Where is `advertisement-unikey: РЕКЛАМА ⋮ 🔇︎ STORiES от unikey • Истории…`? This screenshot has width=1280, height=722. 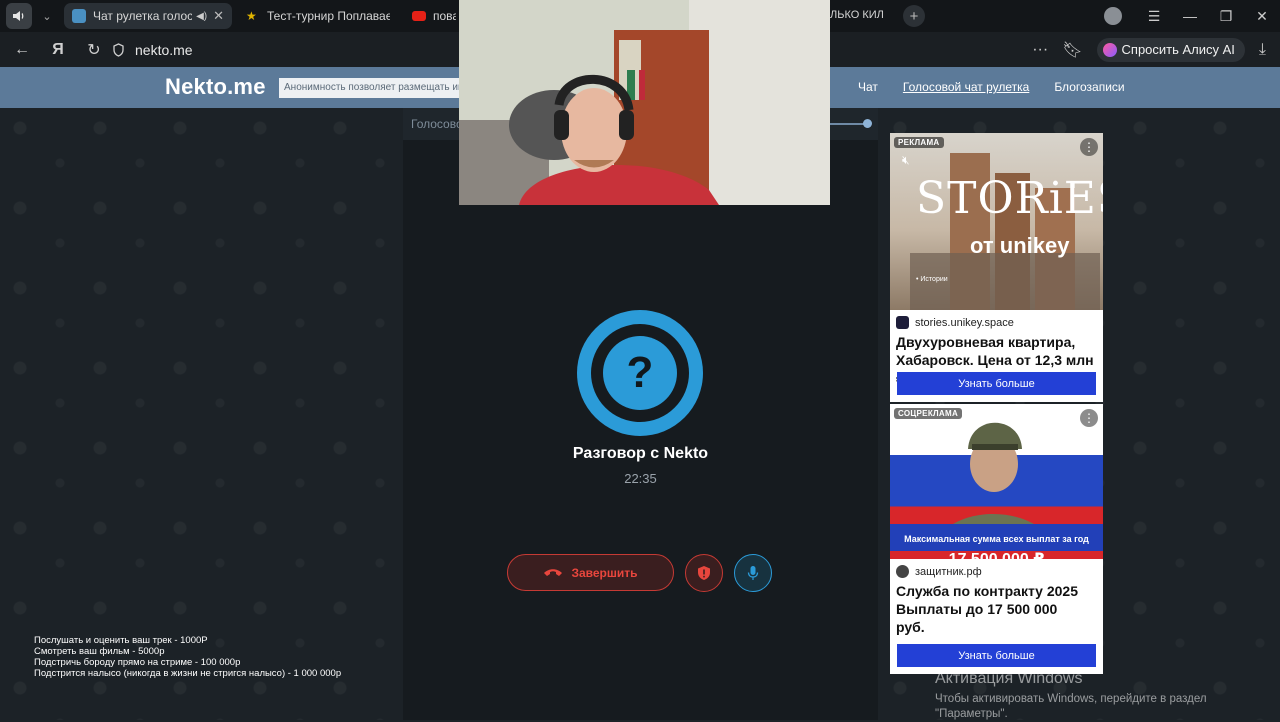 advertisement-unikey: РЕКЛАМА ⋮ 🔇︎ STORiES от unikey • Истории… is located at coordinates (996, 267).